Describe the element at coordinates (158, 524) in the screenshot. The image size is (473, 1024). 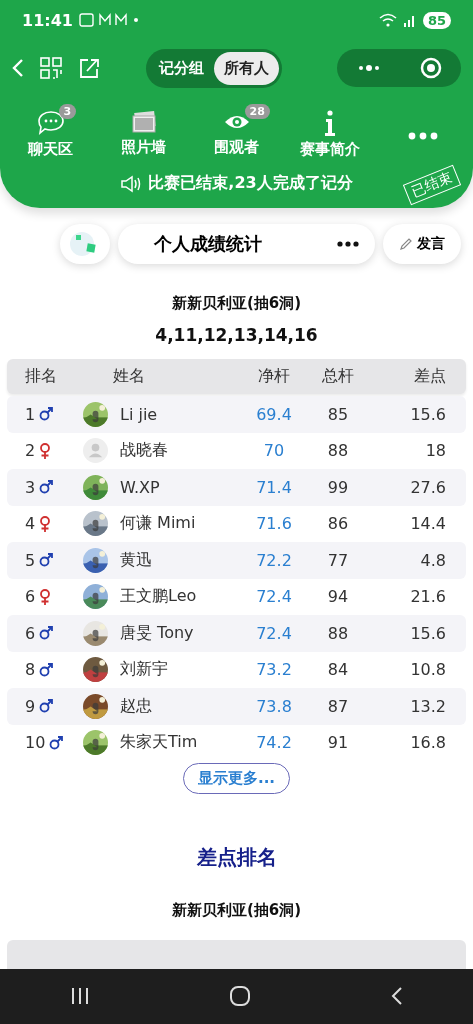
I see `name-cell: 何谦 Mimi` at that location.